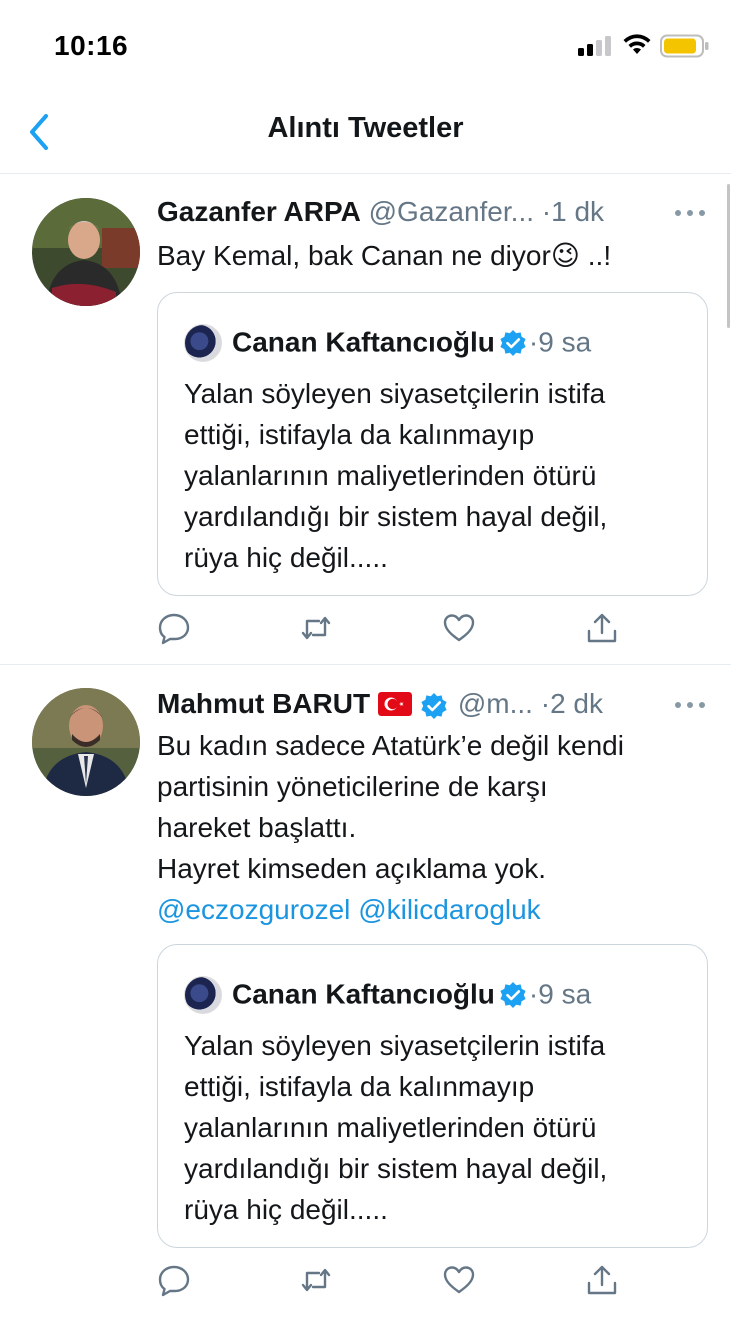 The height and width of the screenshot is (1318, 731). I want to click on turkey-flag-icon, so click(395, 703).